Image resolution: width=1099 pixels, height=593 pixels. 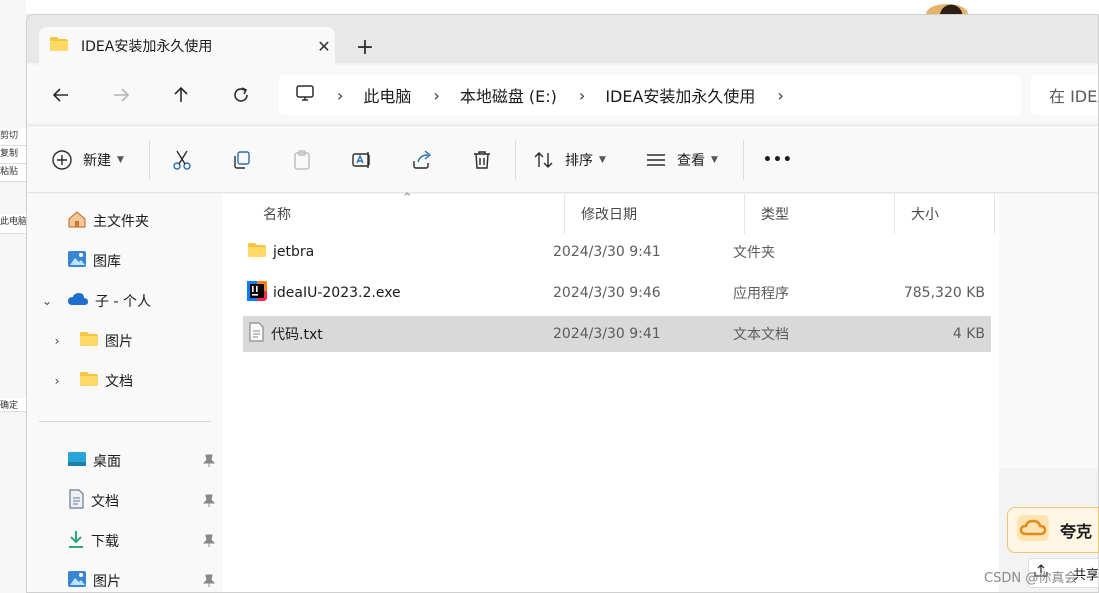 What do you see at coordinates (365, 47) in the screenshot?
I see `new-tab-button: +` at bounding box center [365, 47].